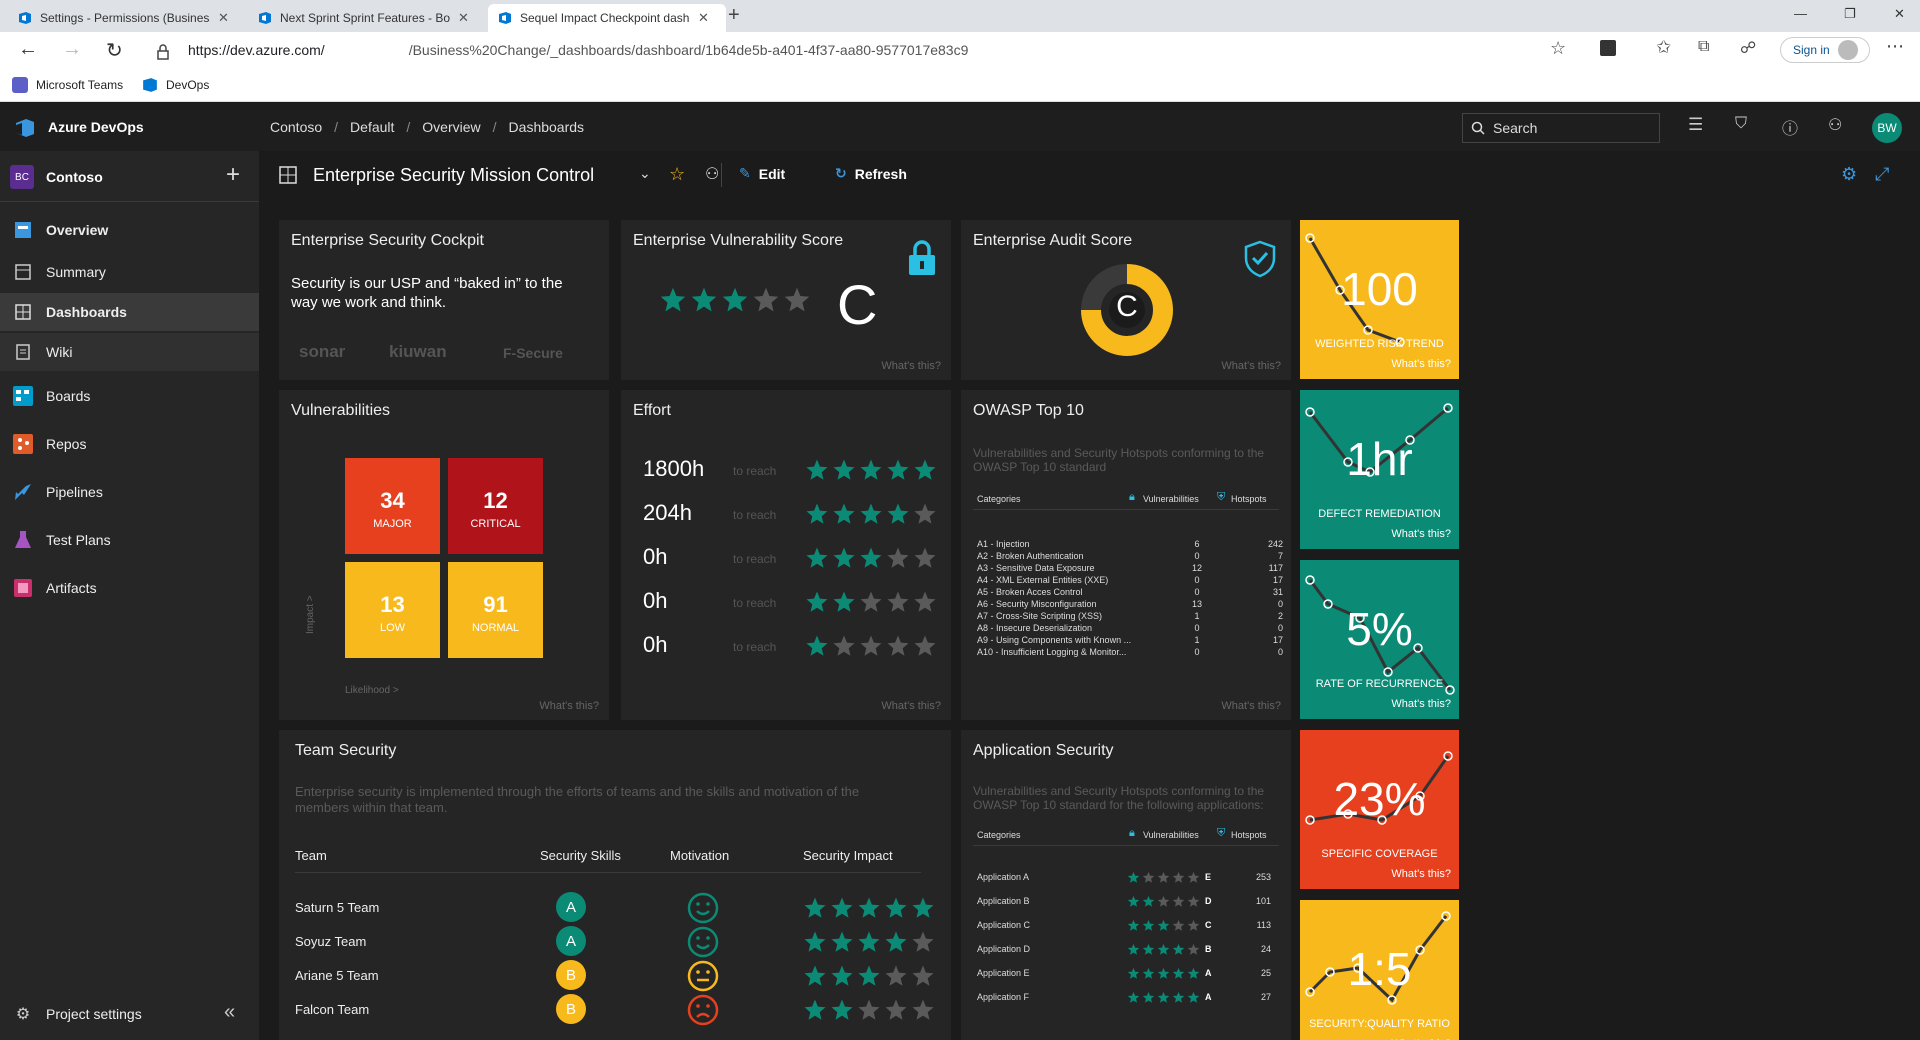 This screenshot has width=1920, height=1040. Describe the element at coordinates (114, 50) in the screenshot. I see `reload-icon: ↻` at that location.